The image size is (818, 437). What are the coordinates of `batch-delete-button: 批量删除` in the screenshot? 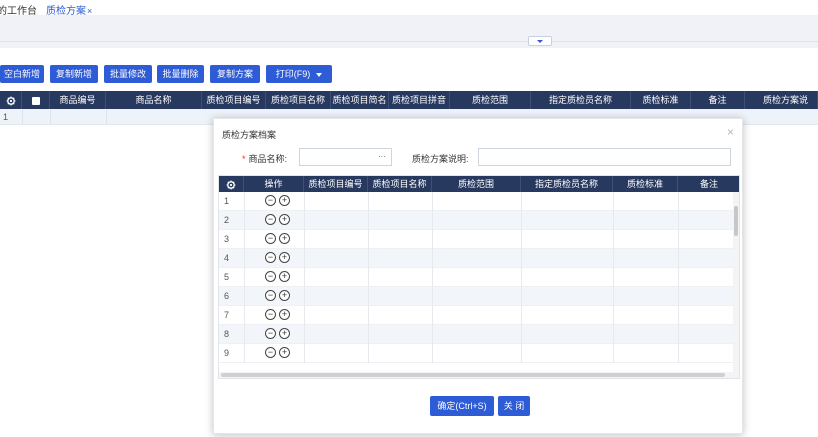 It's located at (180, 74).